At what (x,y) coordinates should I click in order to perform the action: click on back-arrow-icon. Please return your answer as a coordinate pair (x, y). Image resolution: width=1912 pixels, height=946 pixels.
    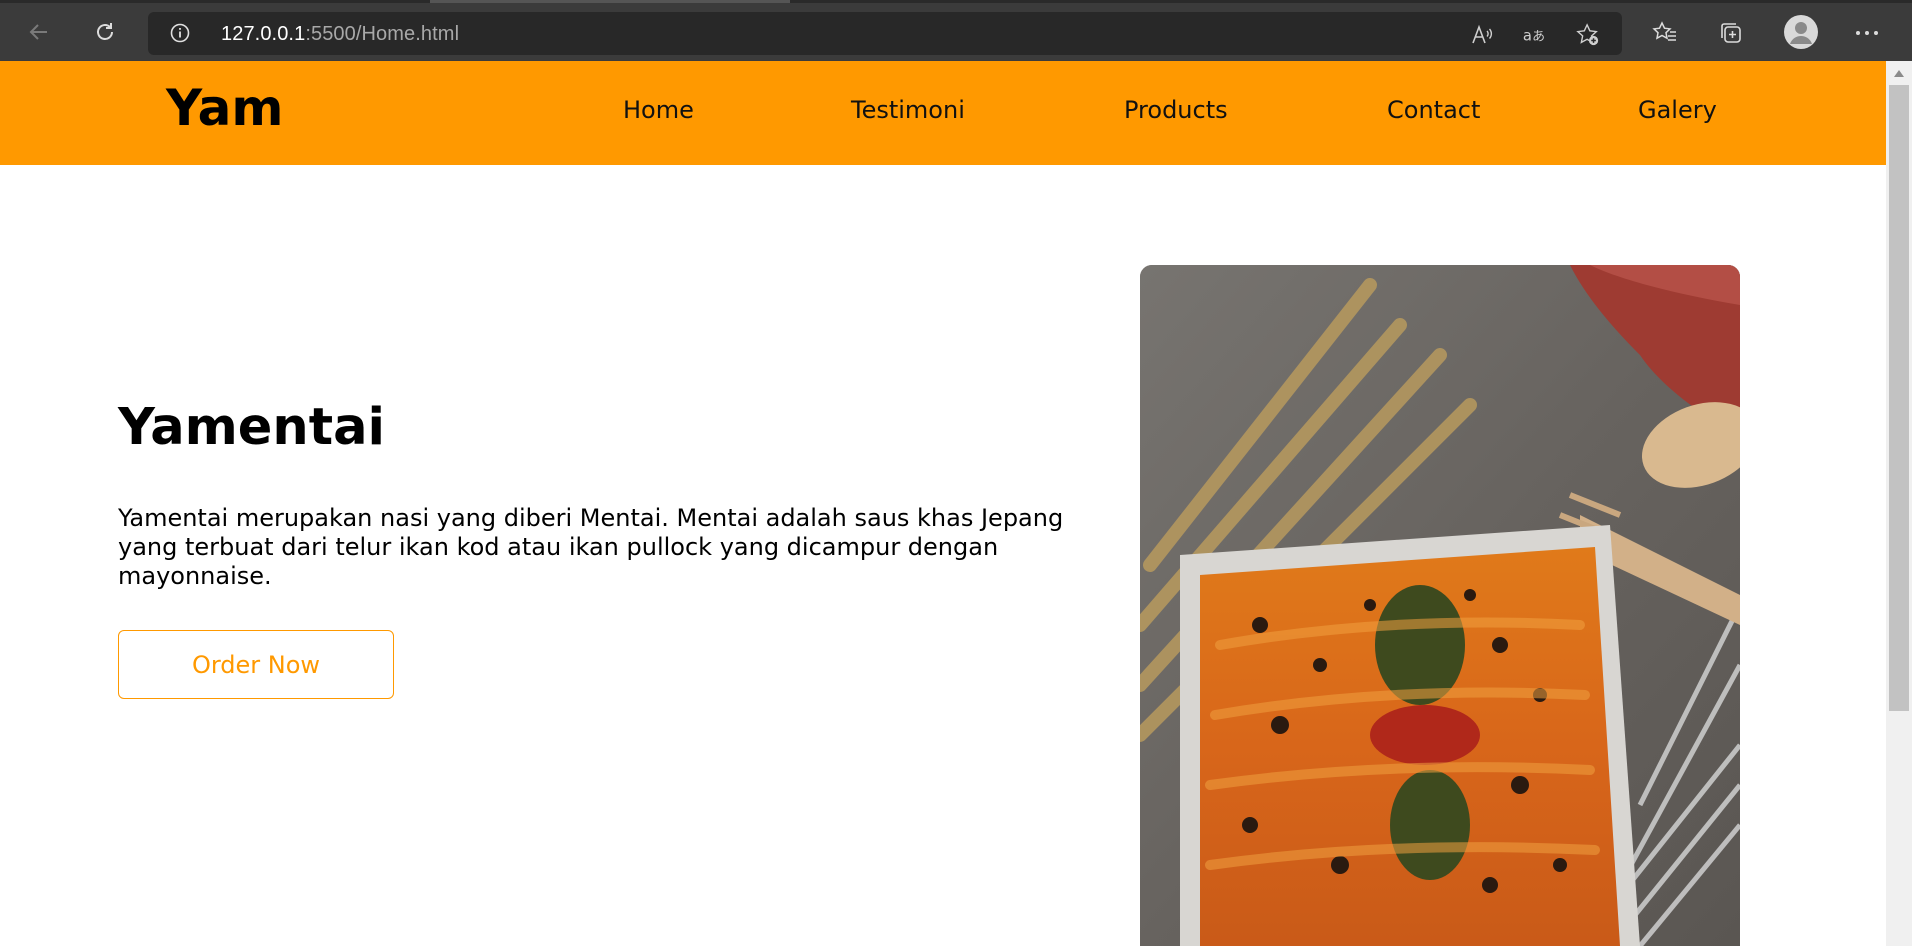
    Looking at the image, I should click on (39, 32).